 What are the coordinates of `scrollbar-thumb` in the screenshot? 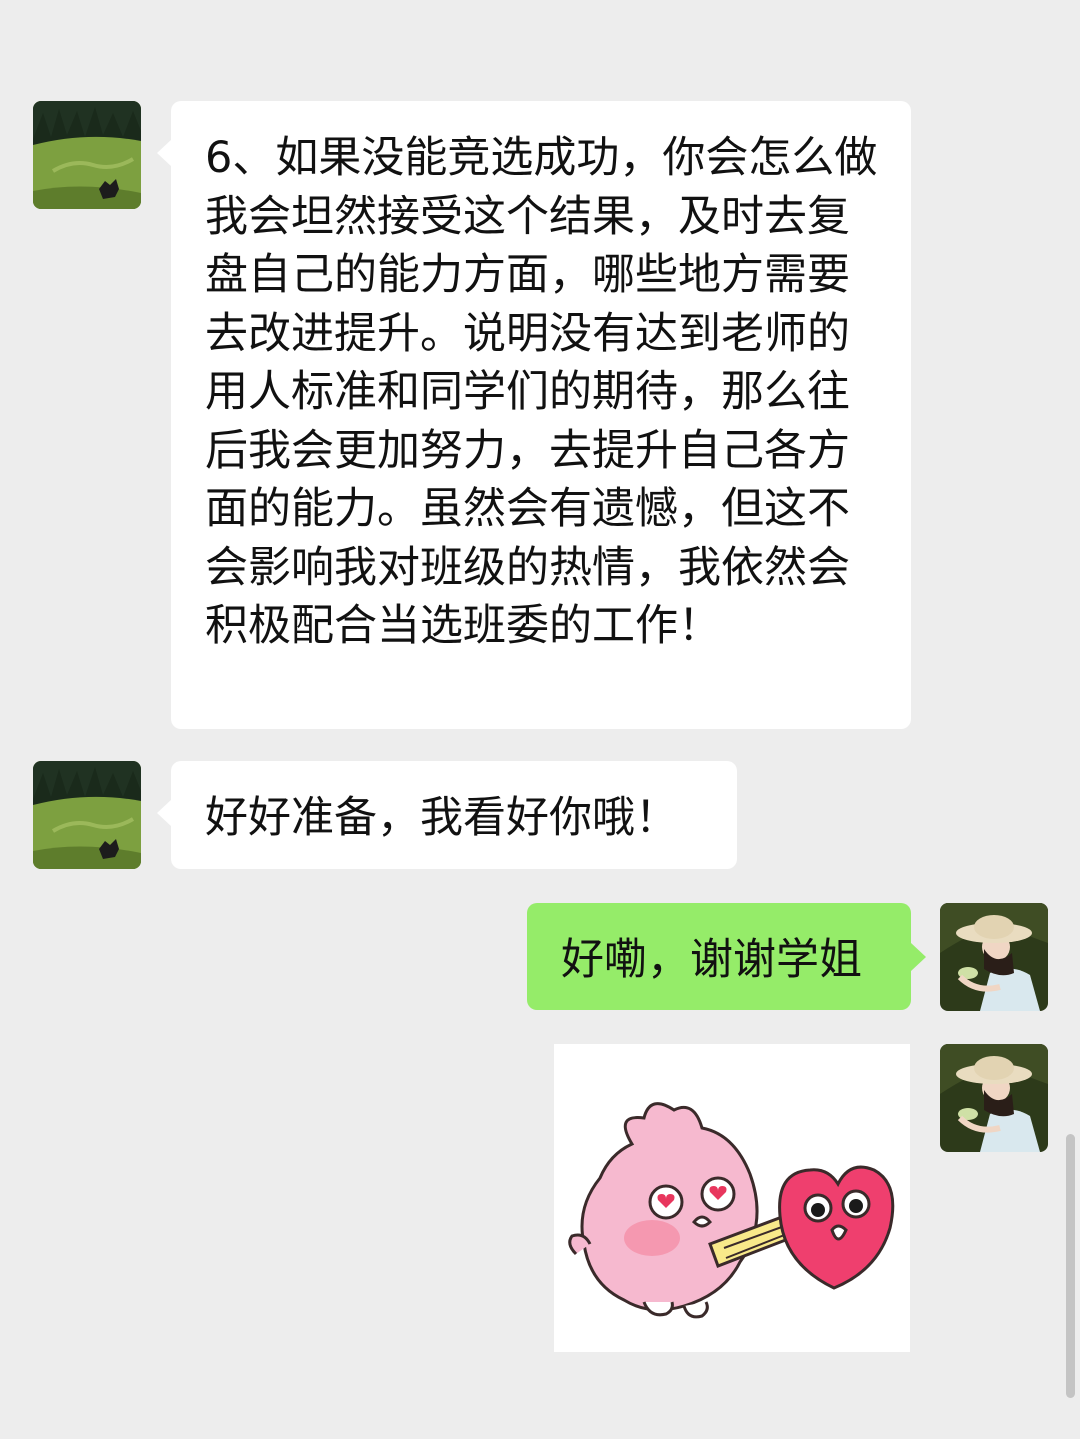 It's located at (1070, 1266).